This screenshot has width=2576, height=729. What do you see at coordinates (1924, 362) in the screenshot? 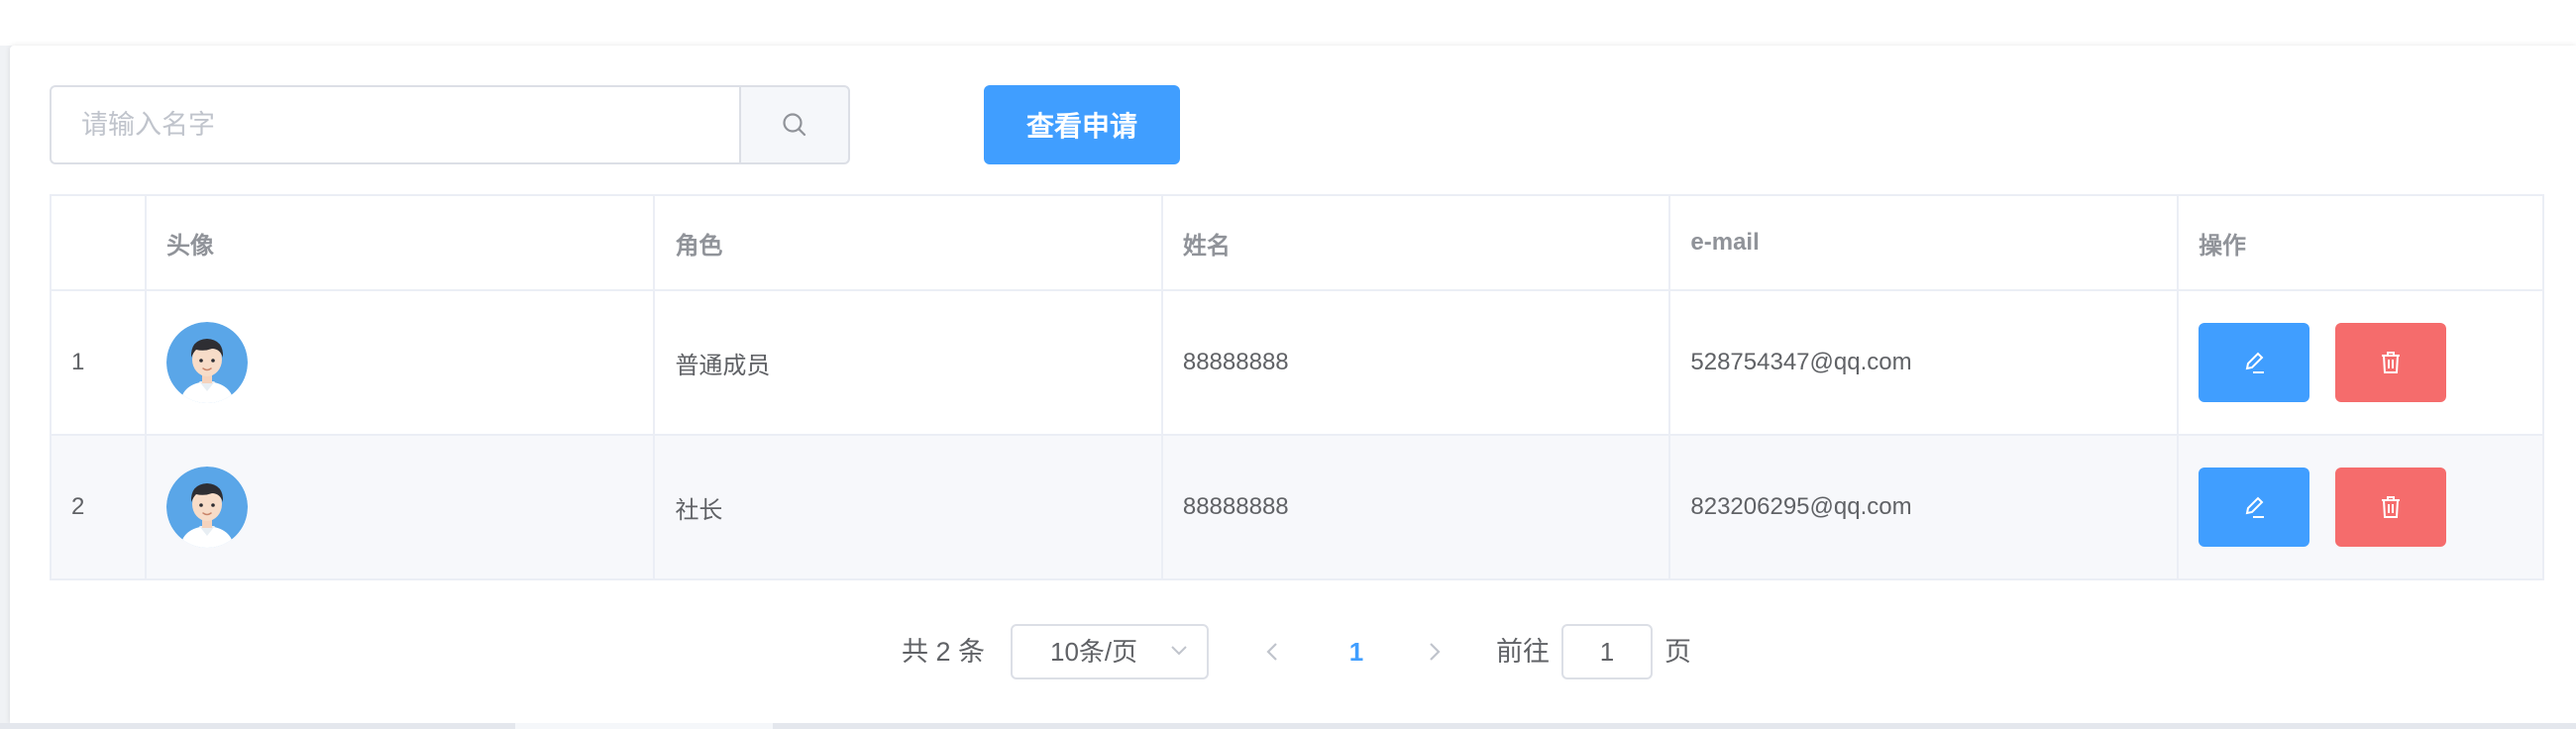
I see `row-email: 528754347@qq.com` at bounding box center [1924, 362].